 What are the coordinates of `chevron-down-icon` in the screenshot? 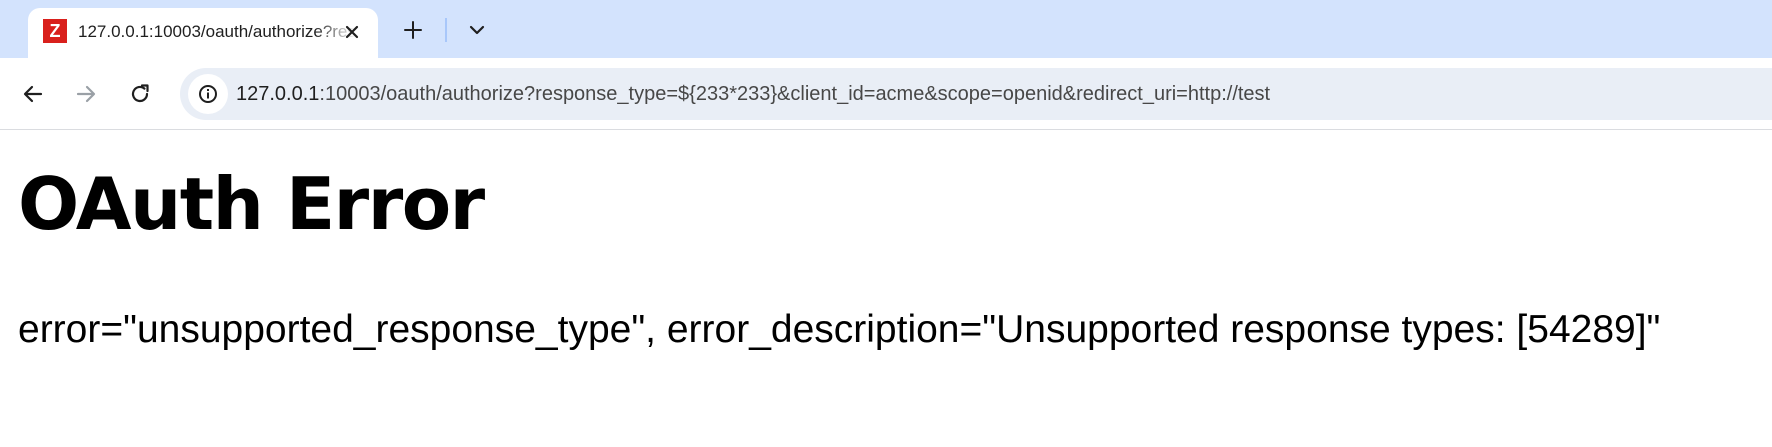 It's located at (477, 30).